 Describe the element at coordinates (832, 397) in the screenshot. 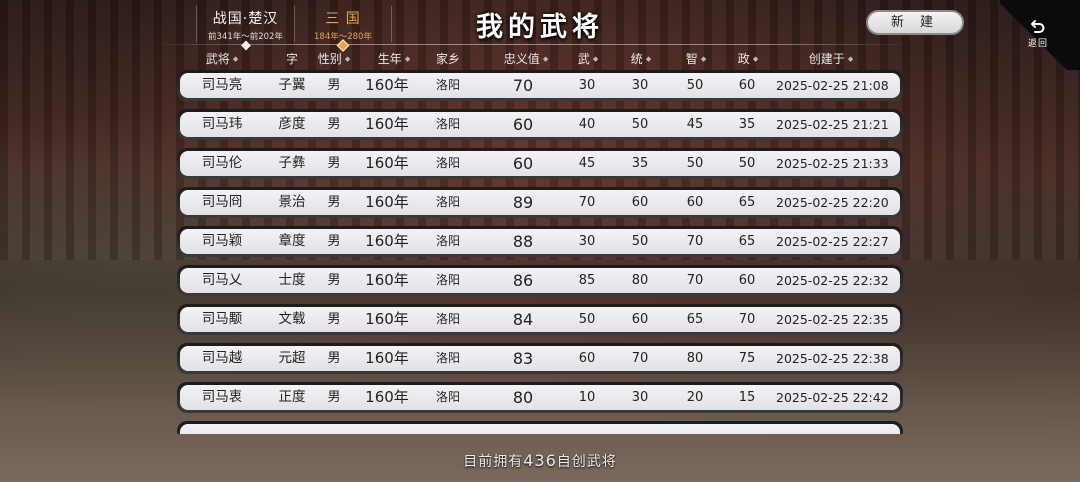

I see `general-created: 2025-02-25 22:42` at that location.